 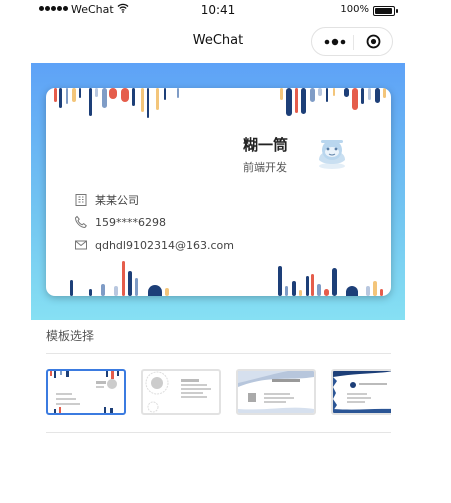 What do you see at coordinates (164, 245) in the screenshot?
I see `email-address: qdhdl9102314@163.com` at bounding box center [164, 245].